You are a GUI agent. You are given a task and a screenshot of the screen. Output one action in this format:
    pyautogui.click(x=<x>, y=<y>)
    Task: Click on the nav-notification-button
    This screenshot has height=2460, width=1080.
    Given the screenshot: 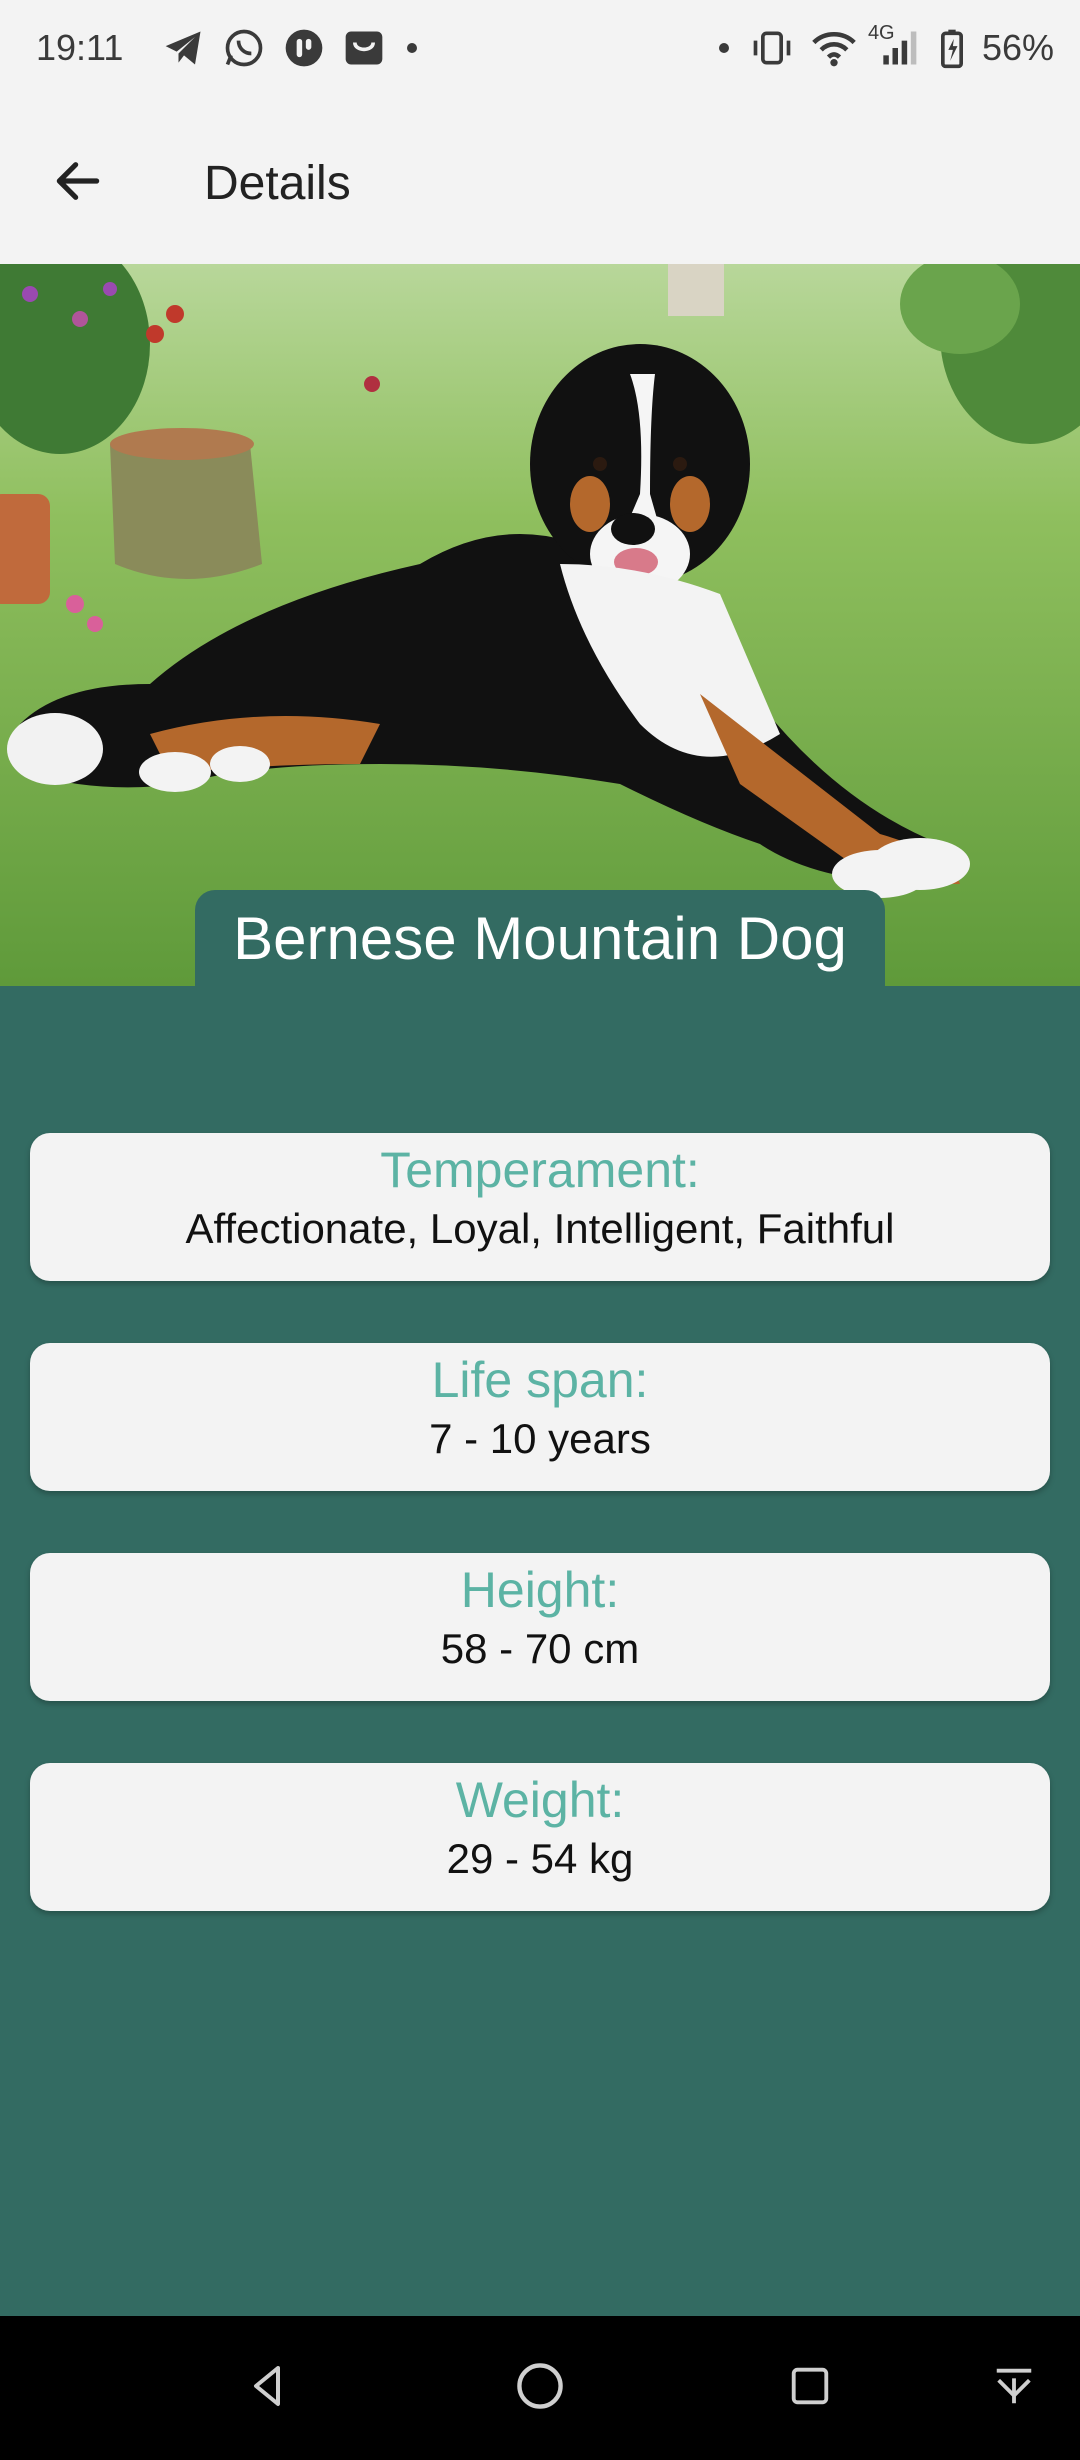 What is the action you would take?
    pyautogui.click(x=1014, y=2388)
    